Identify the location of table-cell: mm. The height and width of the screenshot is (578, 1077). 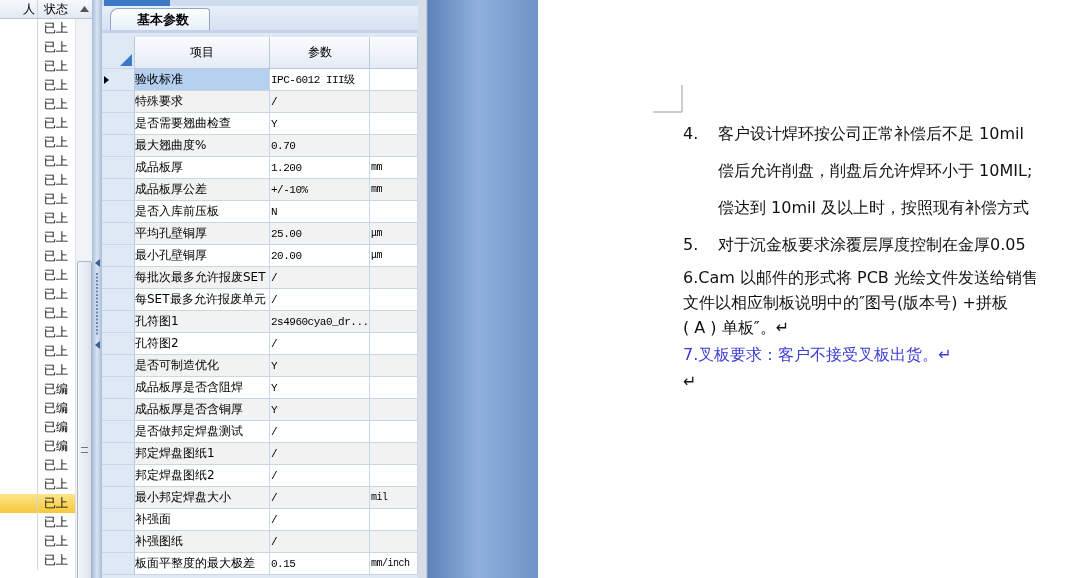
(394, 168).